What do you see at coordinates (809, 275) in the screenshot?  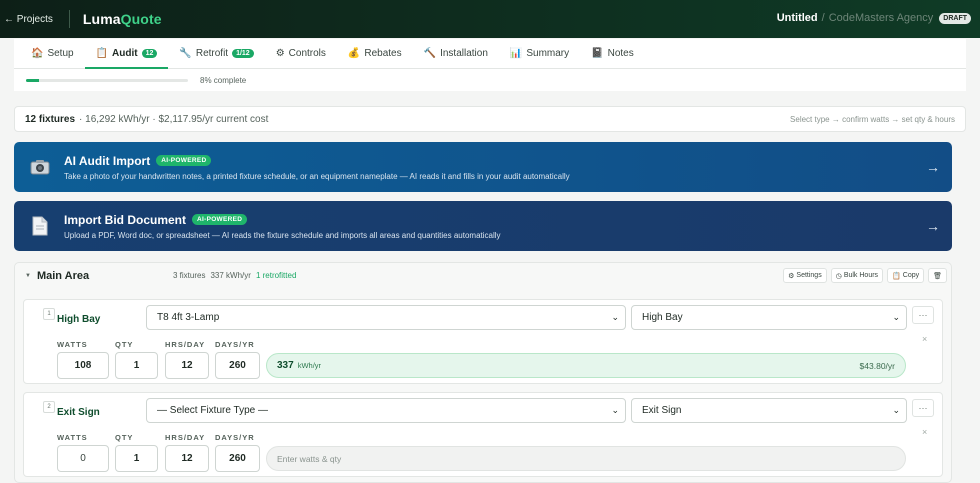 I see `button-label: Settings` at bounding box center [809, 275].